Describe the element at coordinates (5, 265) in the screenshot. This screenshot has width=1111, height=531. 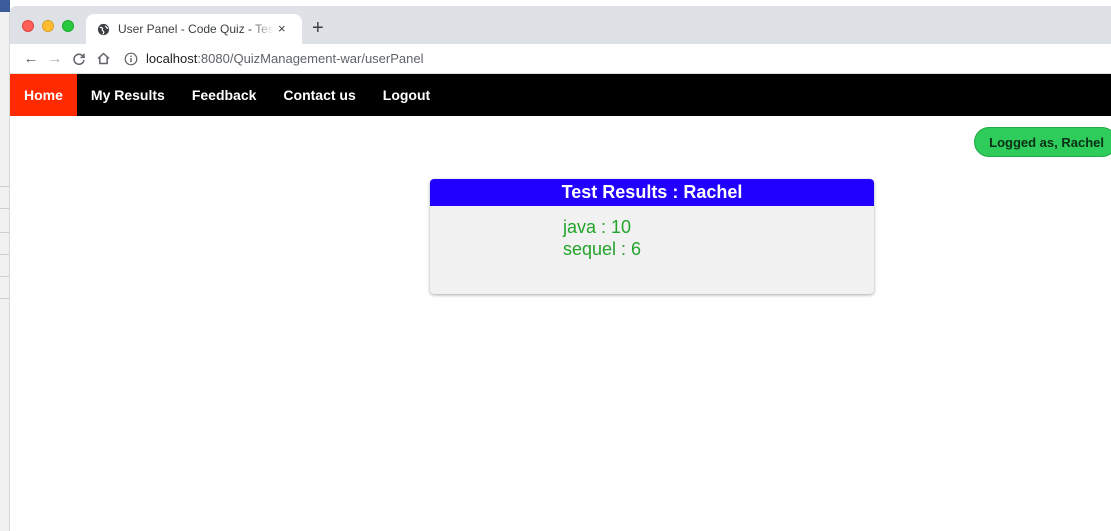
I see `background-window` at that location.